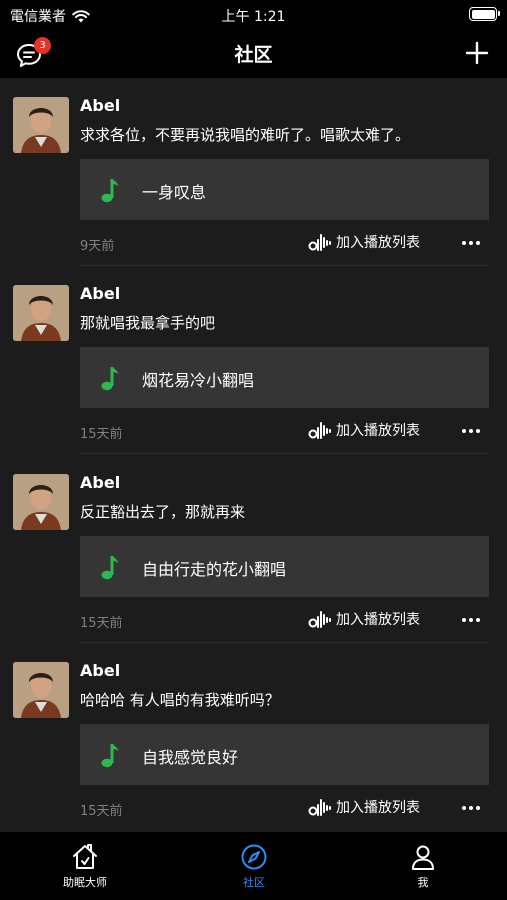  I want to click on tab-label: 我, so click(423, 882).